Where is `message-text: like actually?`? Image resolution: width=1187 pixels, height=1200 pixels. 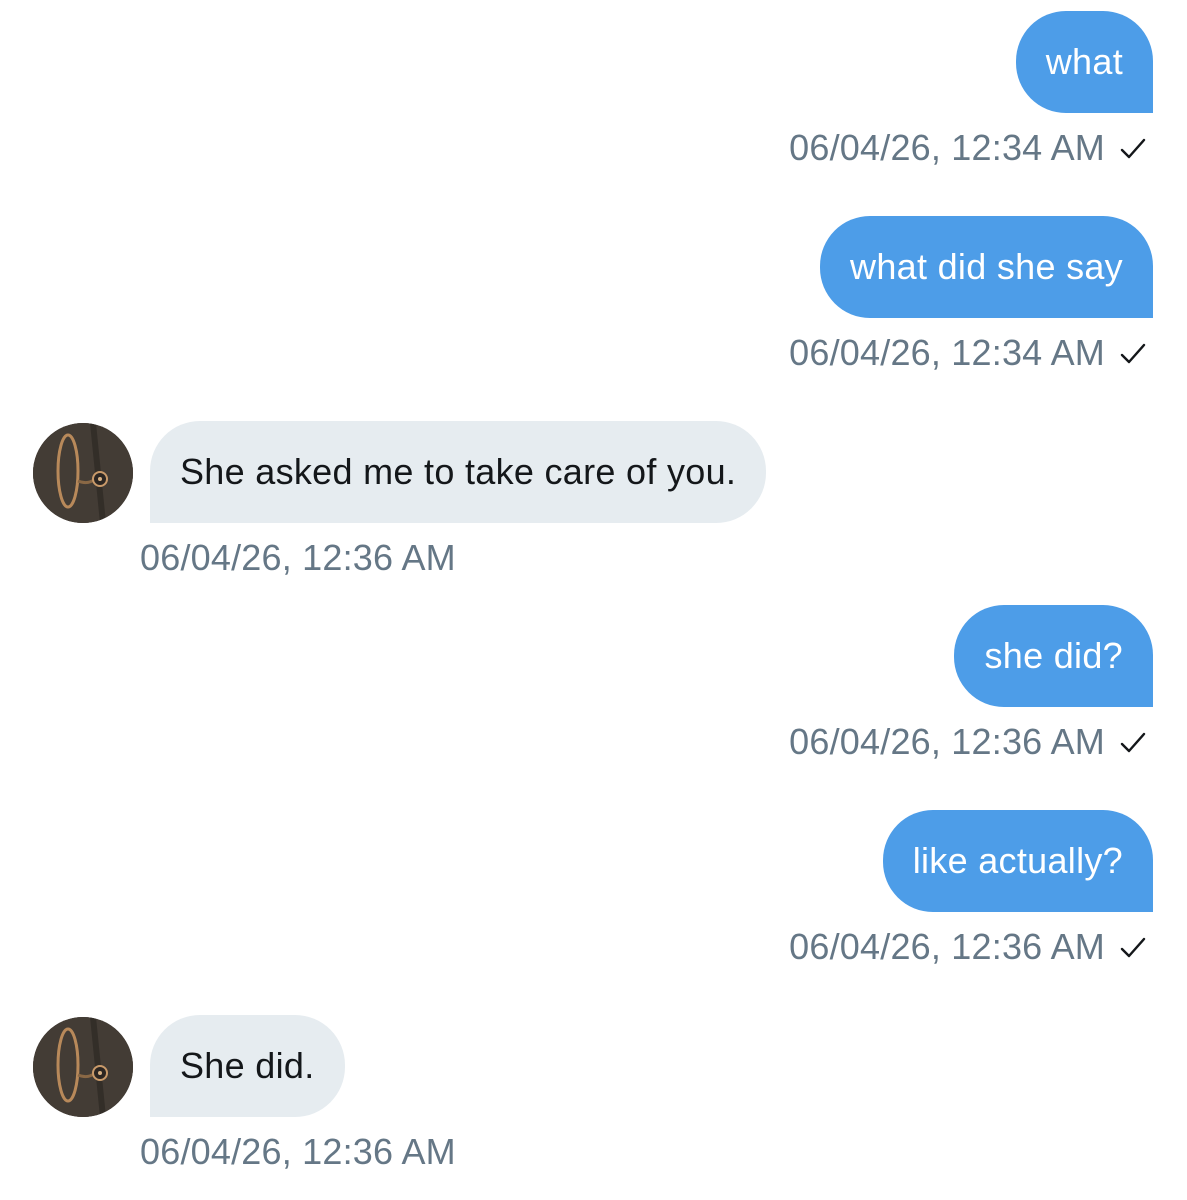 message-text: like actually? is located at coordinates (1017, 860).